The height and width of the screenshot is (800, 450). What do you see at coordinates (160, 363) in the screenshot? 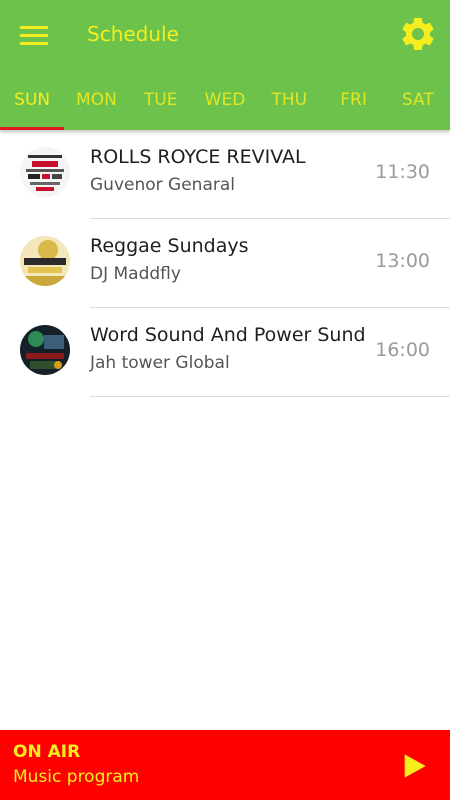
I see `show-host: Jah tower Global` at bounding box center [160, 363].